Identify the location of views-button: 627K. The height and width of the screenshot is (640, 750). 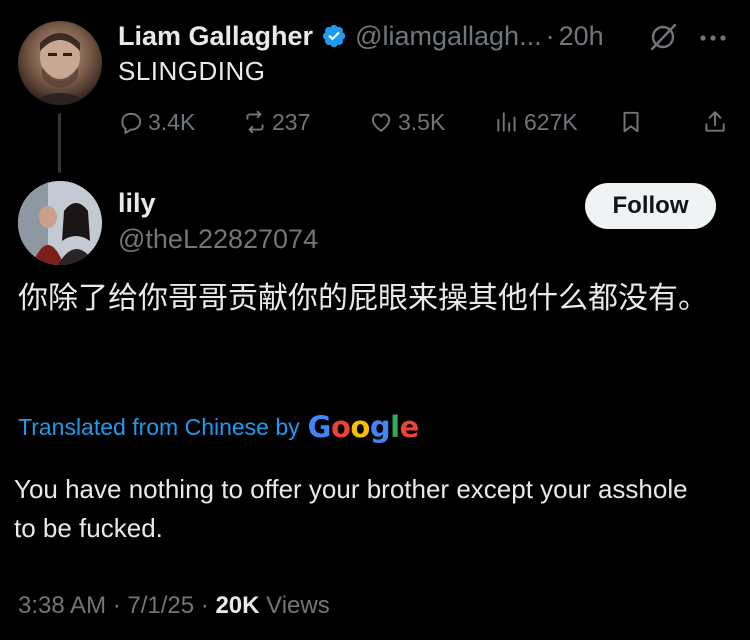
(536, 122).